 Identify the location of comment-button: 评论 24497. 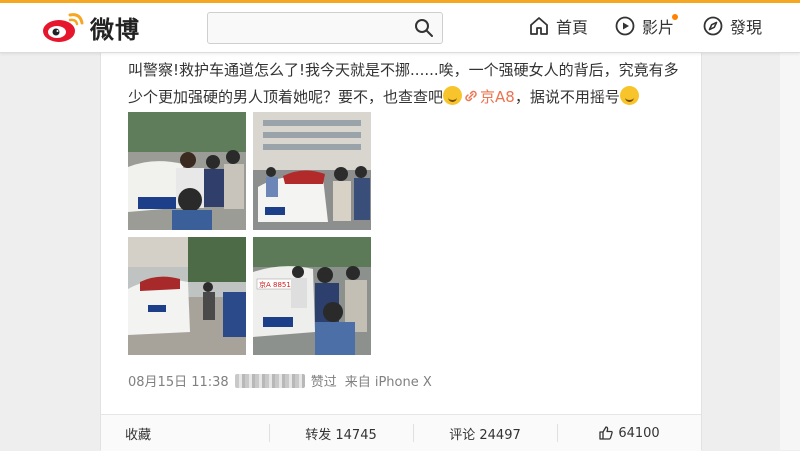
(485, 433).